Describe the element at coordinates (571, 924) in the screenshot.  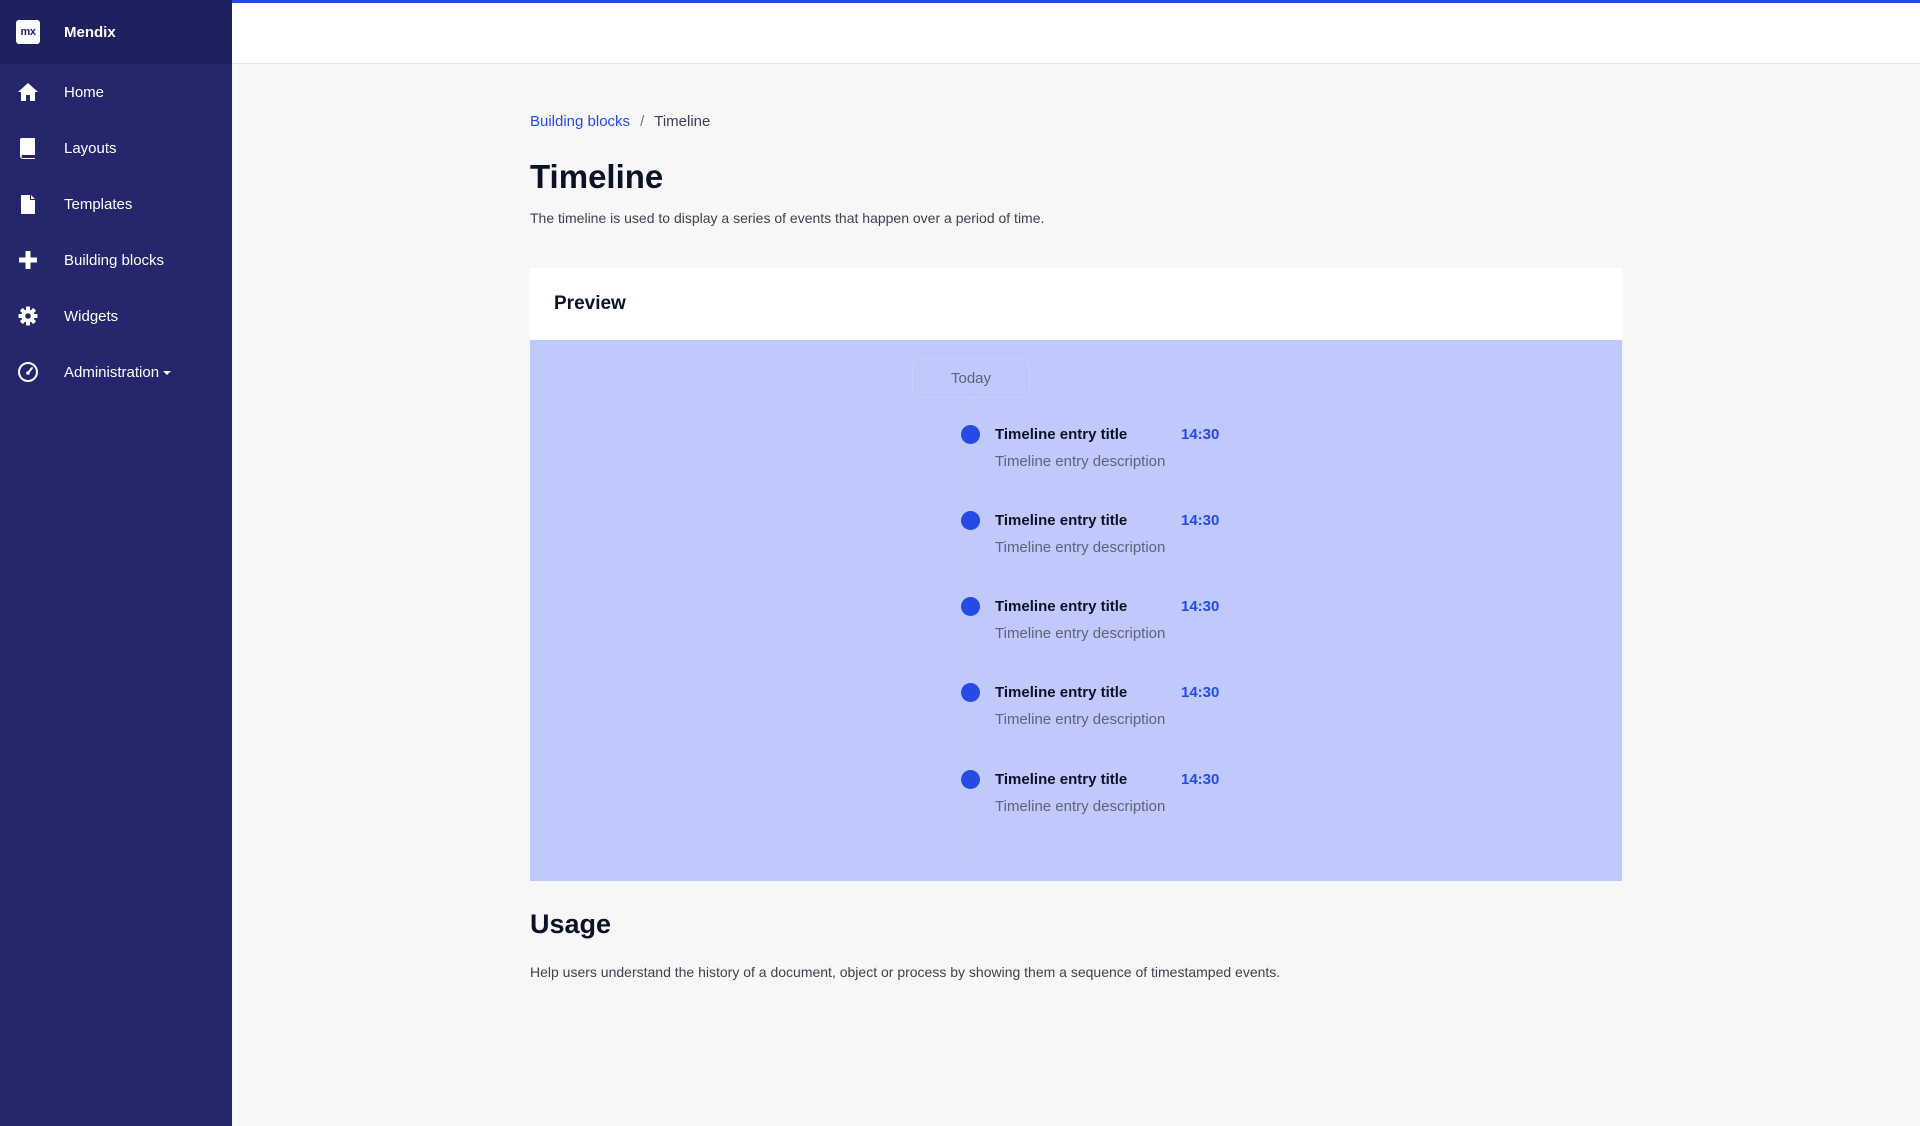
I see `usage-title: Usage` at that location.